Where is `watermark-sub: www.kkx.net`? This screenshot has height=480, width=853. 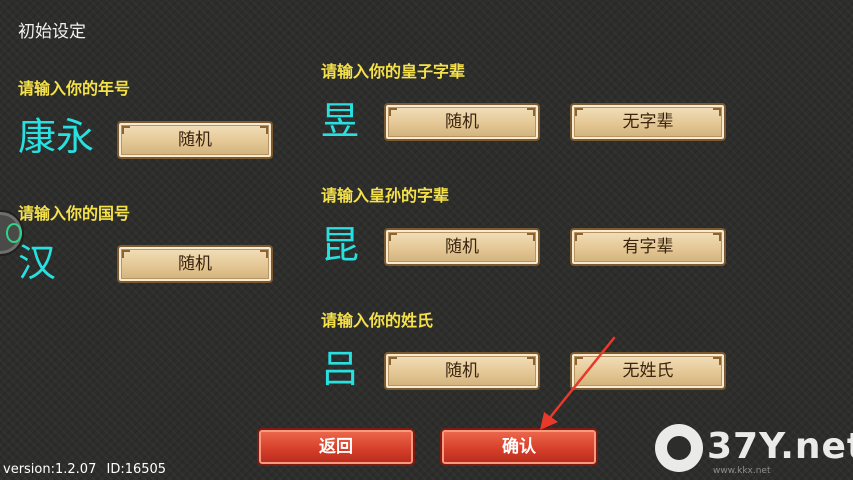 watermark-sub: www.kkx.net is located at coordinates (742, 471).